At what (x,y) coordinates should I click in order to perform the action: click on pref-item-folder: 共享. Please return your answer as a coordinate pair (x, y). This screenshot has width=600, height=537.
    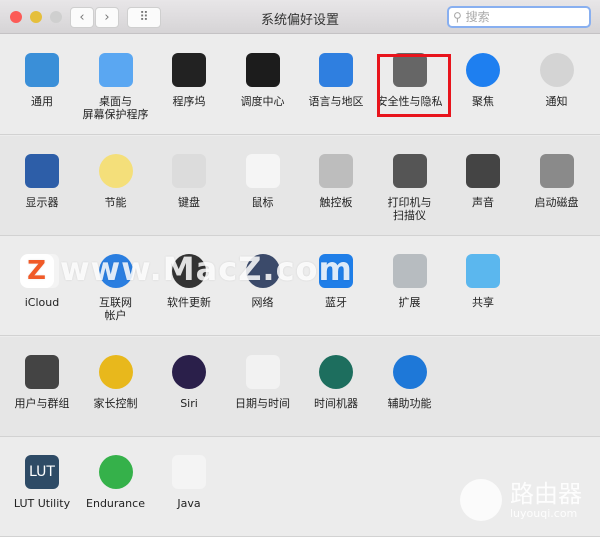
    Looking at the image, I should click on (483, 281).